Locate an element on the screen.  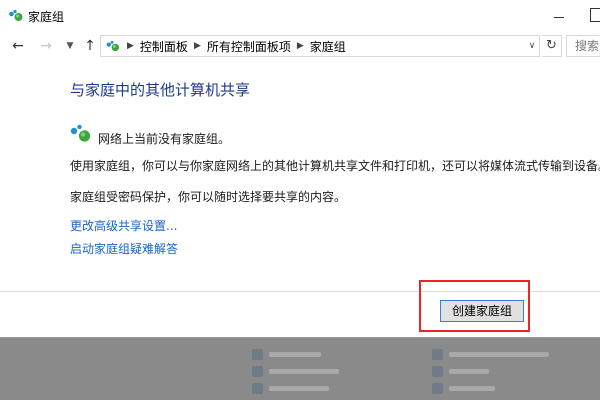
background-list-left is located at coordinates (327, 371).